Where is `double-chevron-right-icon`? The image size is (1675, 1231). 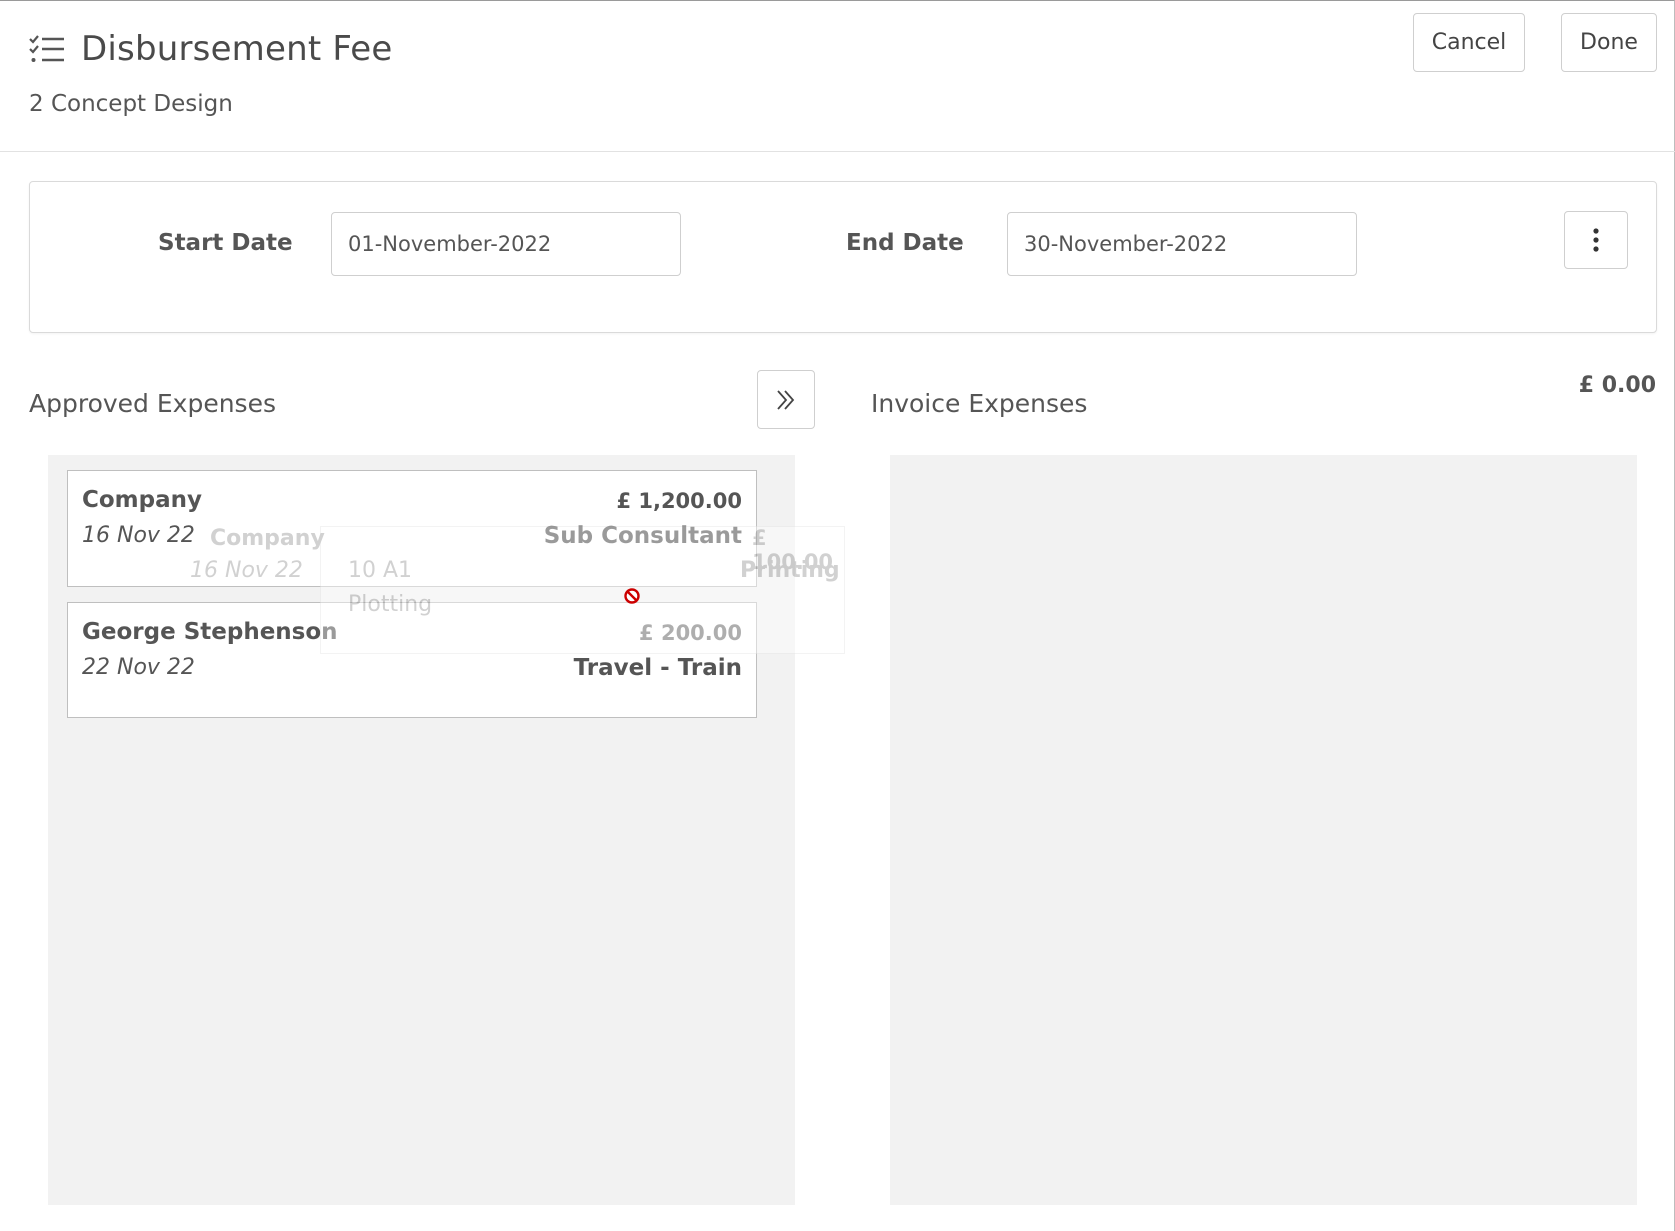
double-chevron-right-icon is located at coordinates (786, 399).